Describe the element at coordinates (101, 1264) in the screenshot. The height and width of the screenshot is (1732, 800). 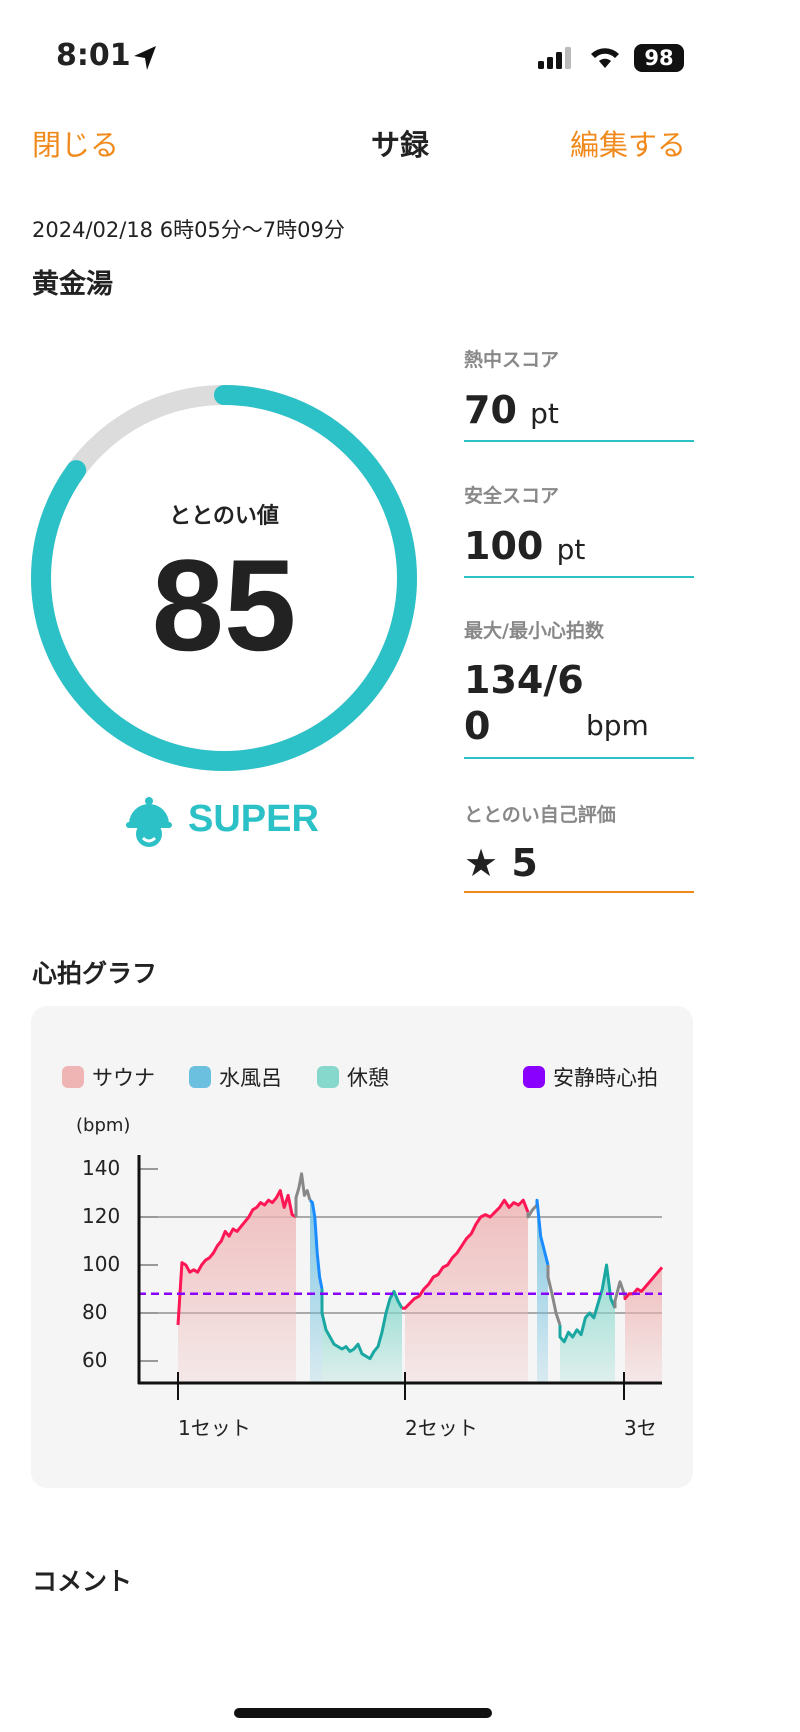
I see `y-tick-label: 100` at that location.